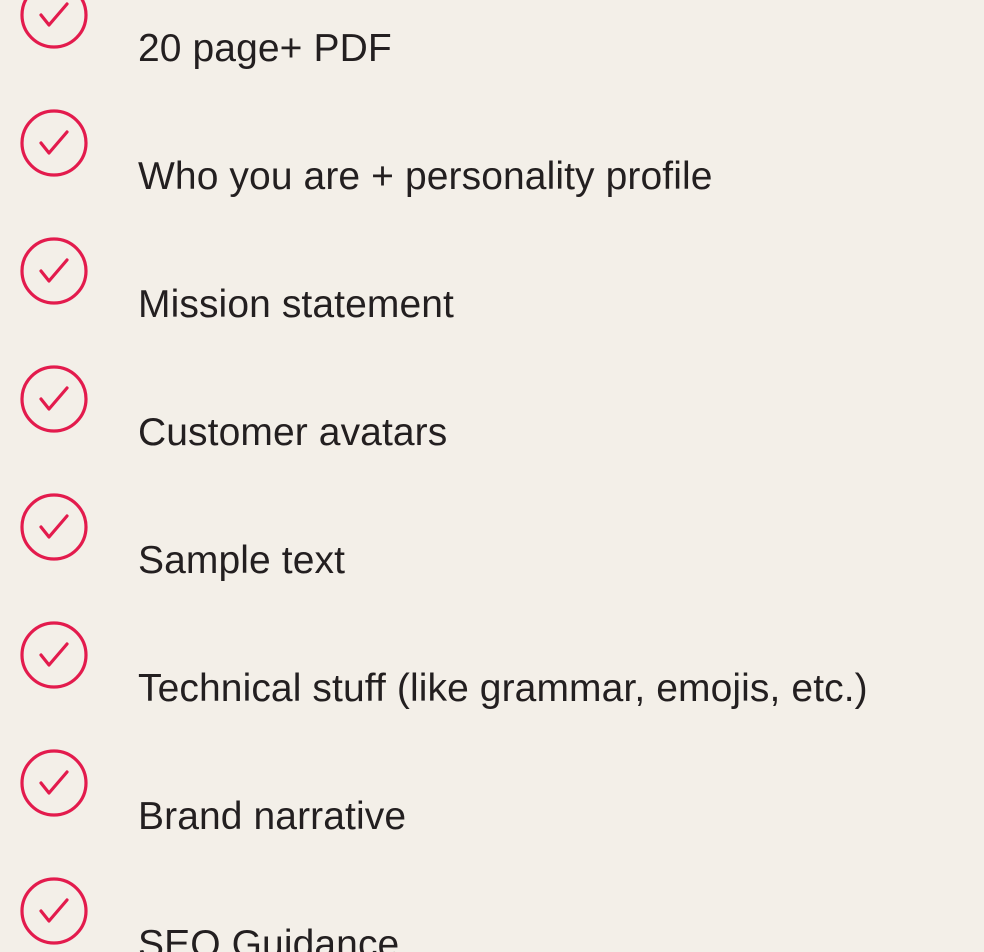 This screenshot has height=952, width=984. I want to click on list-item-label: Brand narrative, so click(272, 816).